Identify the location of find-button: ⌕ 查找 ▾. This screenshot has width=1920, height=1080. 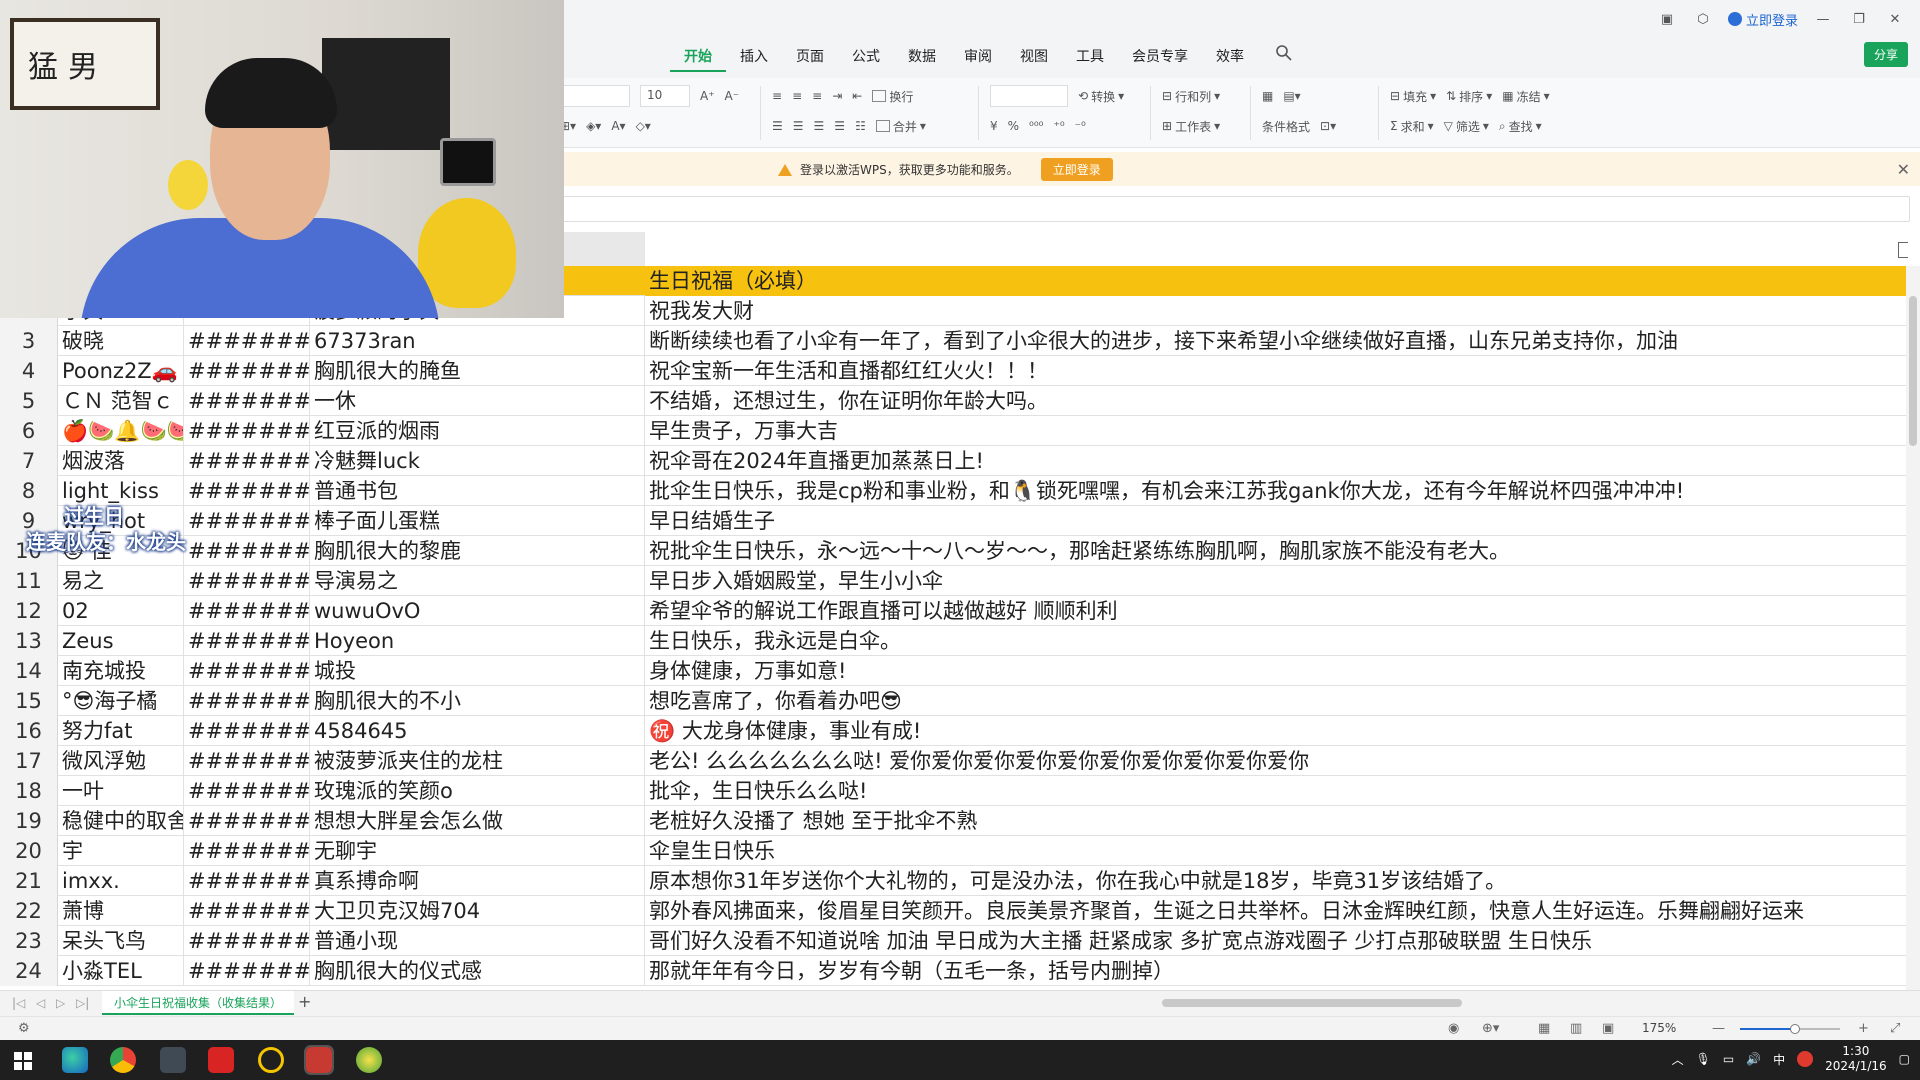
(1520, 126).